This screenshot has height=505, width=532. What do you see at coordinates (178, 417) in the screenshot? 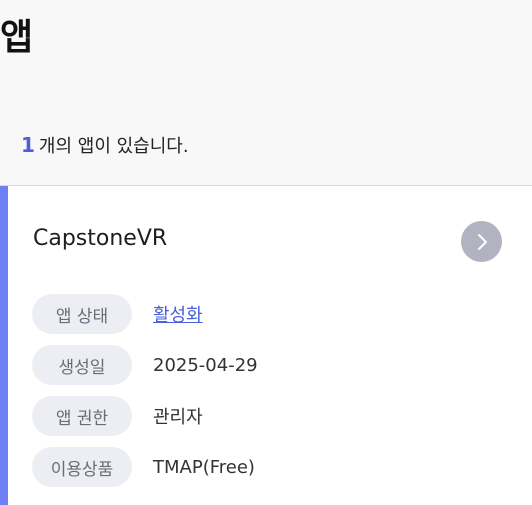
I see `app-permission-value: 관리자` at bounding box center [178, 417].